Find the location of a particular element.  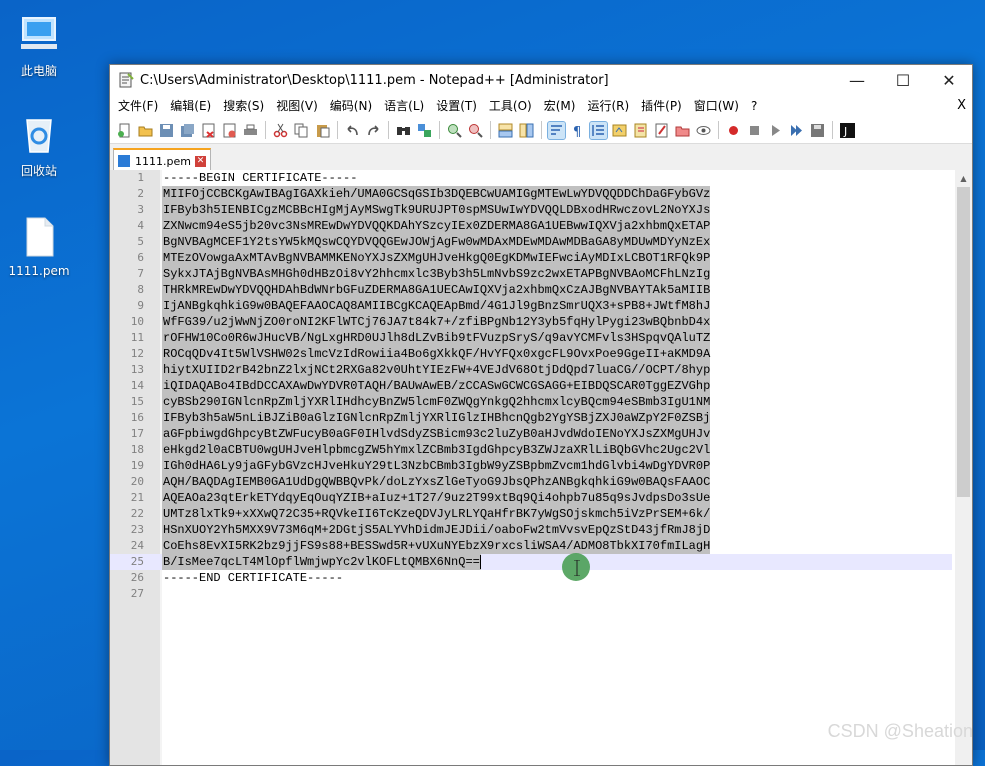

tab-1111-pem: 1111.pem ✕ is located at coordinates (162, 160).